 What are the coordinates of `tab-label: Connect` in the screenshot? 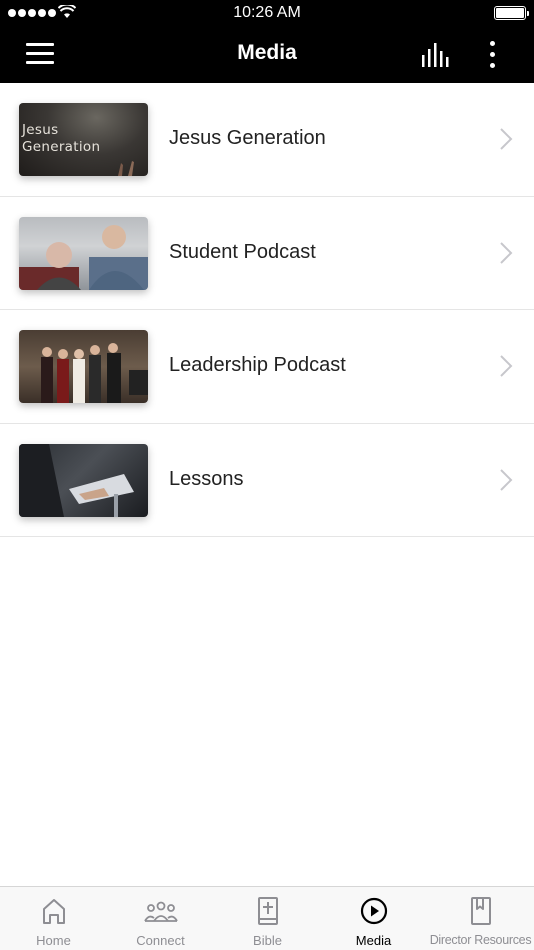 It's located at (160, 940).